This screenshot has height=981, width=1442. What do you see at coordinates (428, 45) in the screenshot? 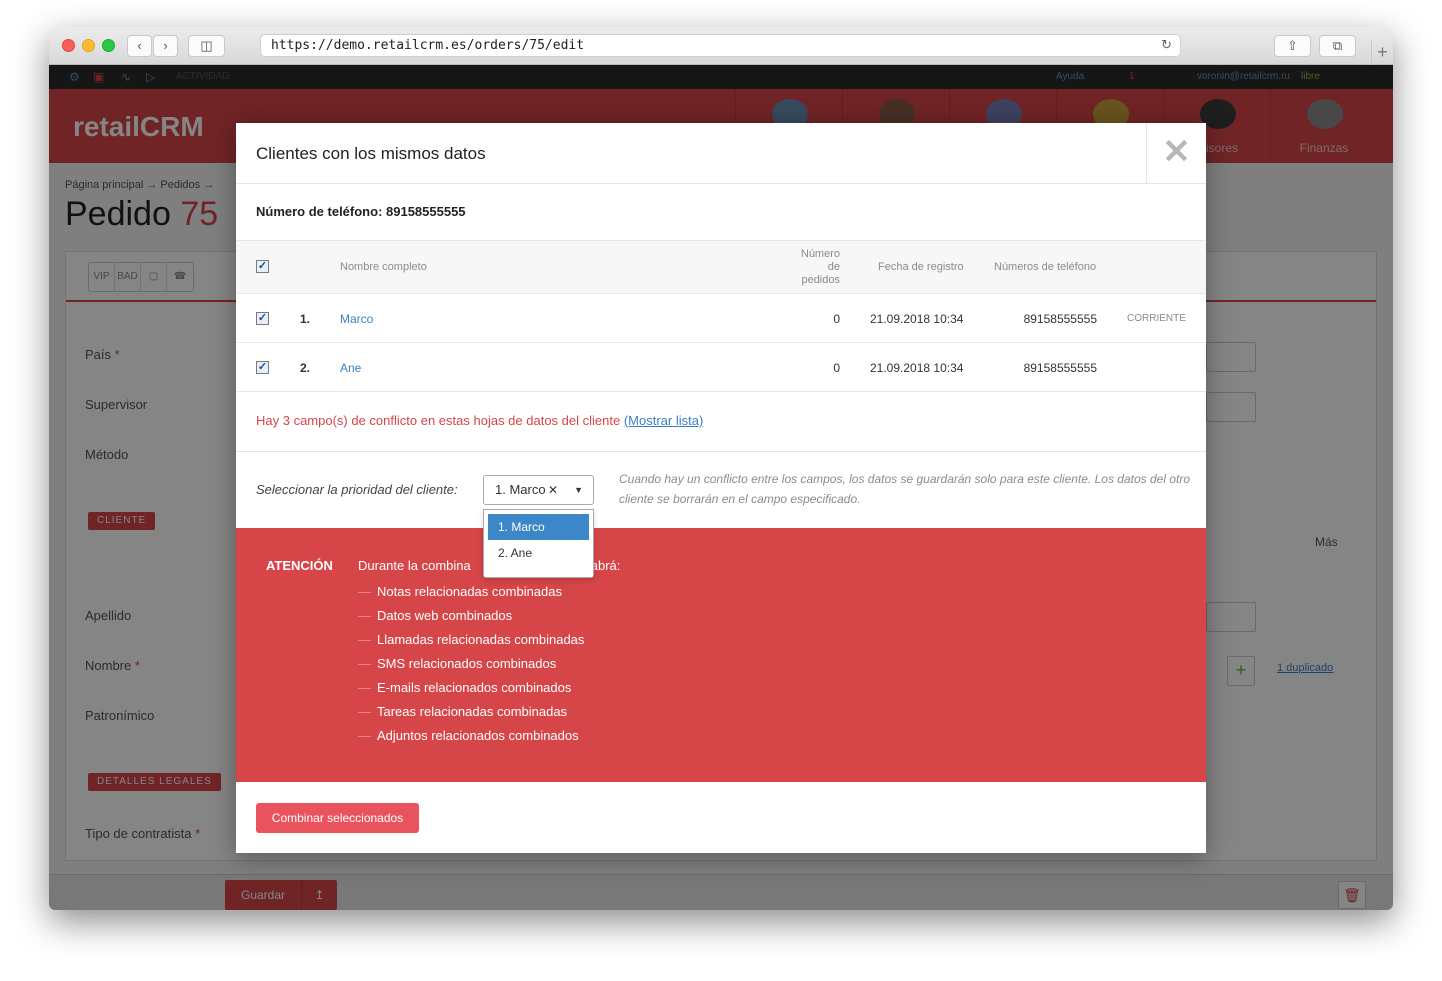
I see `url-text: https://demo.retailcrm.es/orders/75/edit` at bounding box center [428, 45].